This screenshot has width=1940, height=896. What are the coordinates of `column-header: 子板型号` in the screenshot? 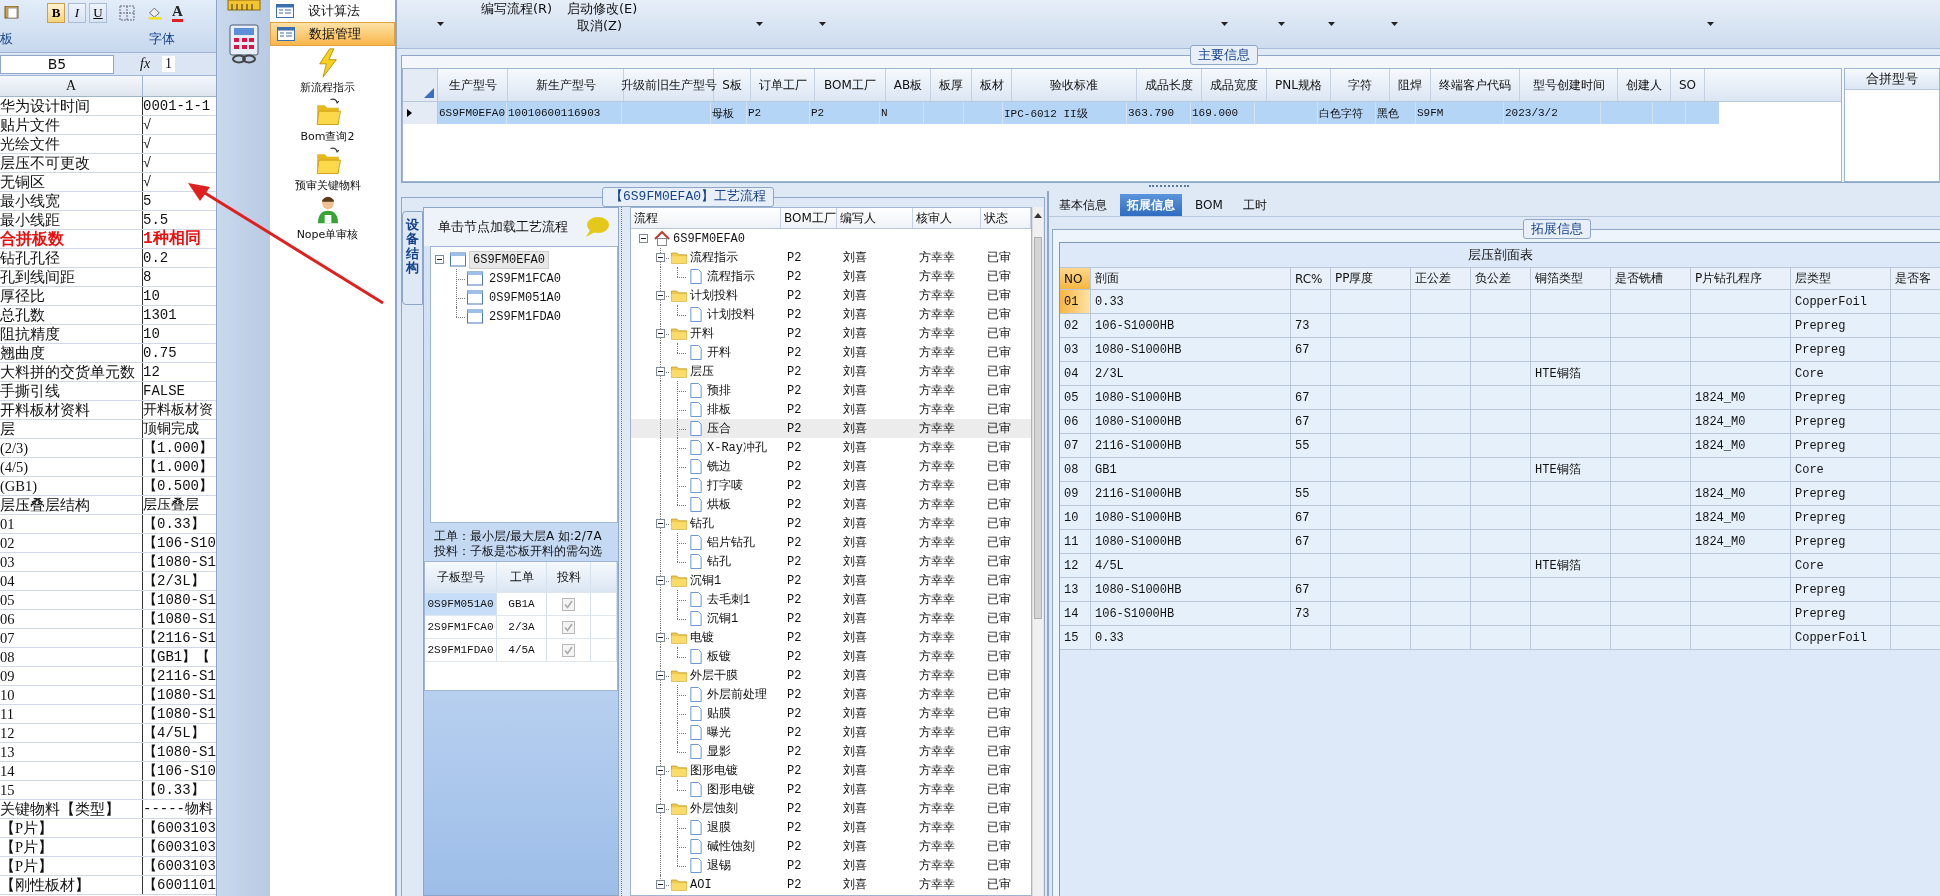 It's located at (461, 577).